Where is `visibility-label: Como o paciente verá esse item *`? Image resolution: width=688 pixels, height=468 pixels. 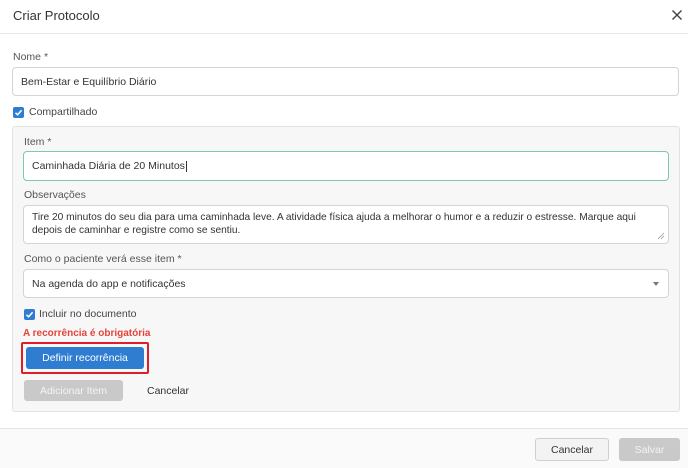
visibility-label: Como o paciente verá esse item * is located at coordinates (103, 259).